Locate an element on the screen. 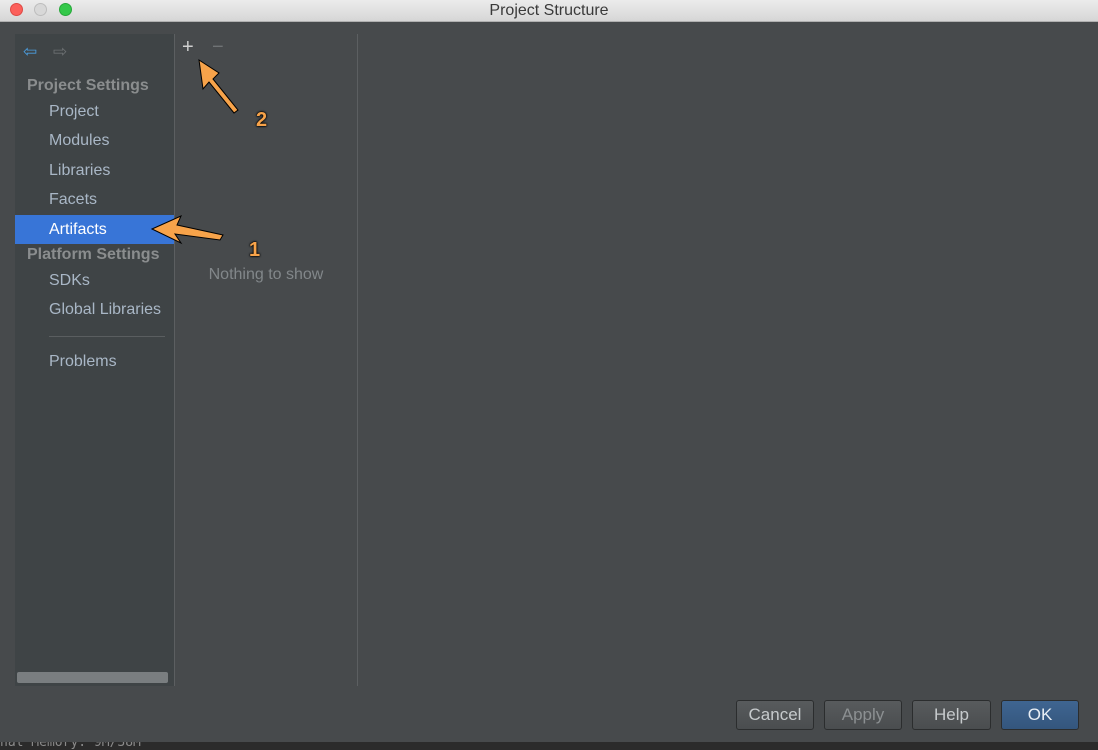  status-bar: nal Memory: 9M/38M is located at coordinates (549, 746).